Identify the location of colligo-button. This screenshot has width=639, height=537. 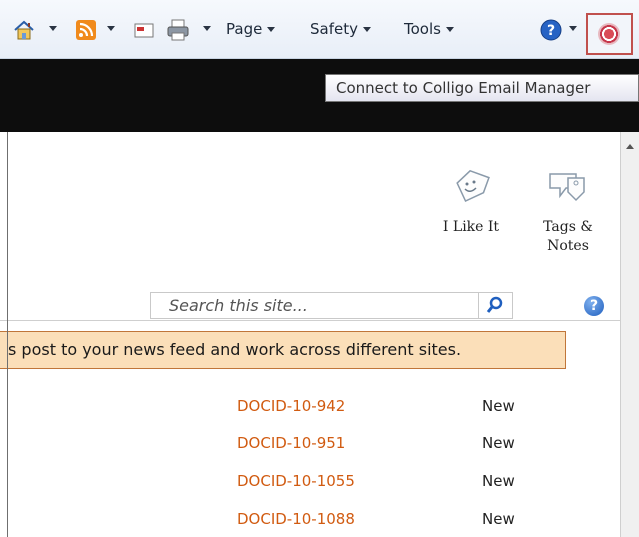
(609, 34).